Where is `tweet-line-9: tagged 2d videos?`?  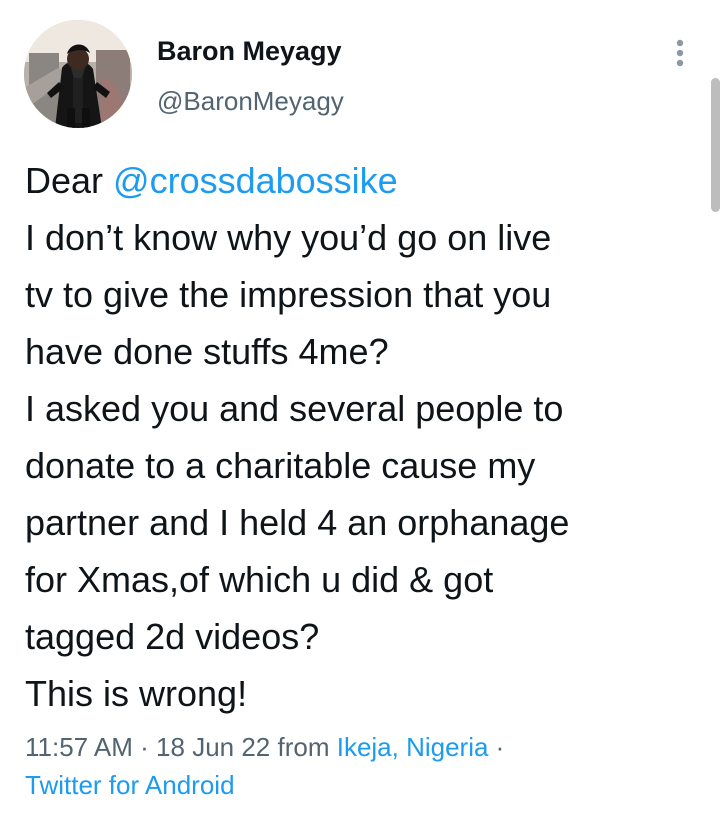
tweet-line-9: tagged 2d videos? is located at coordinates (172, 636).